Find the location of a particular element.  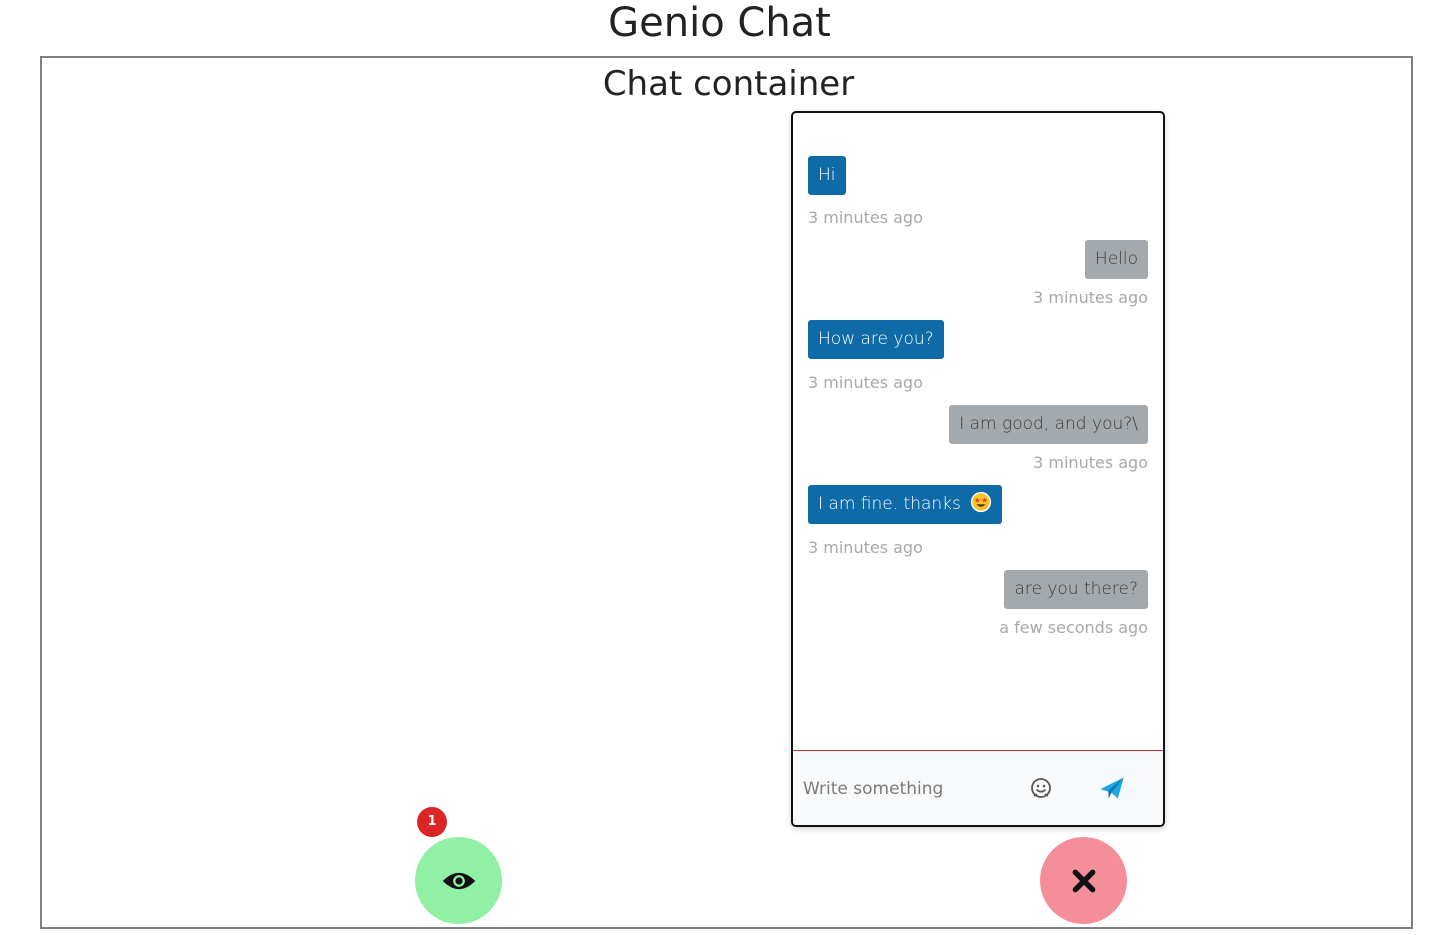

view-chat-button is located at coordinates (458, 880).